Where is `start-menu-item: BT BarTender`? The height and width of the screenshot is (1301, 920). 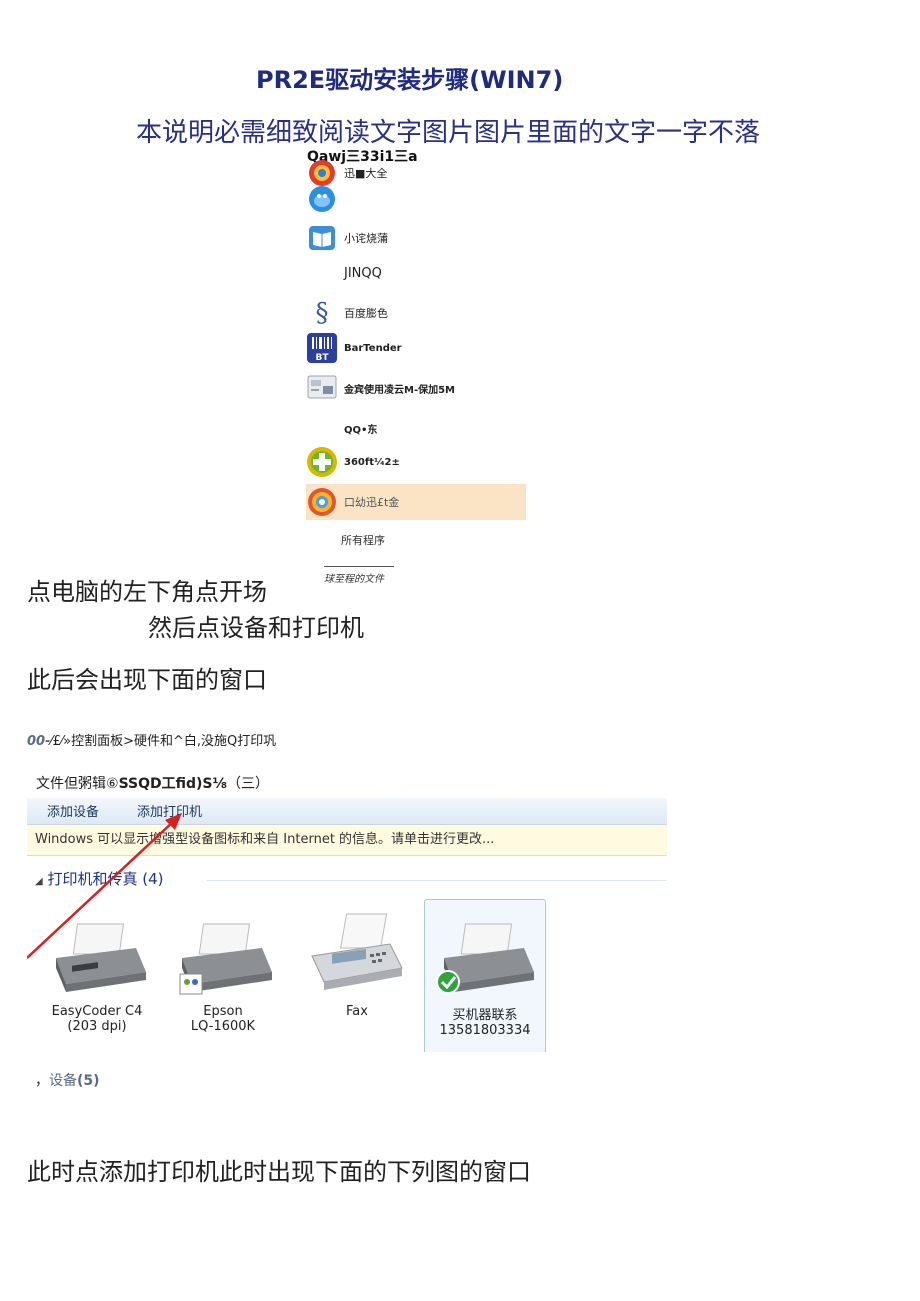
start-menu-item: BT BarTender is located at coordinates (416, 348).